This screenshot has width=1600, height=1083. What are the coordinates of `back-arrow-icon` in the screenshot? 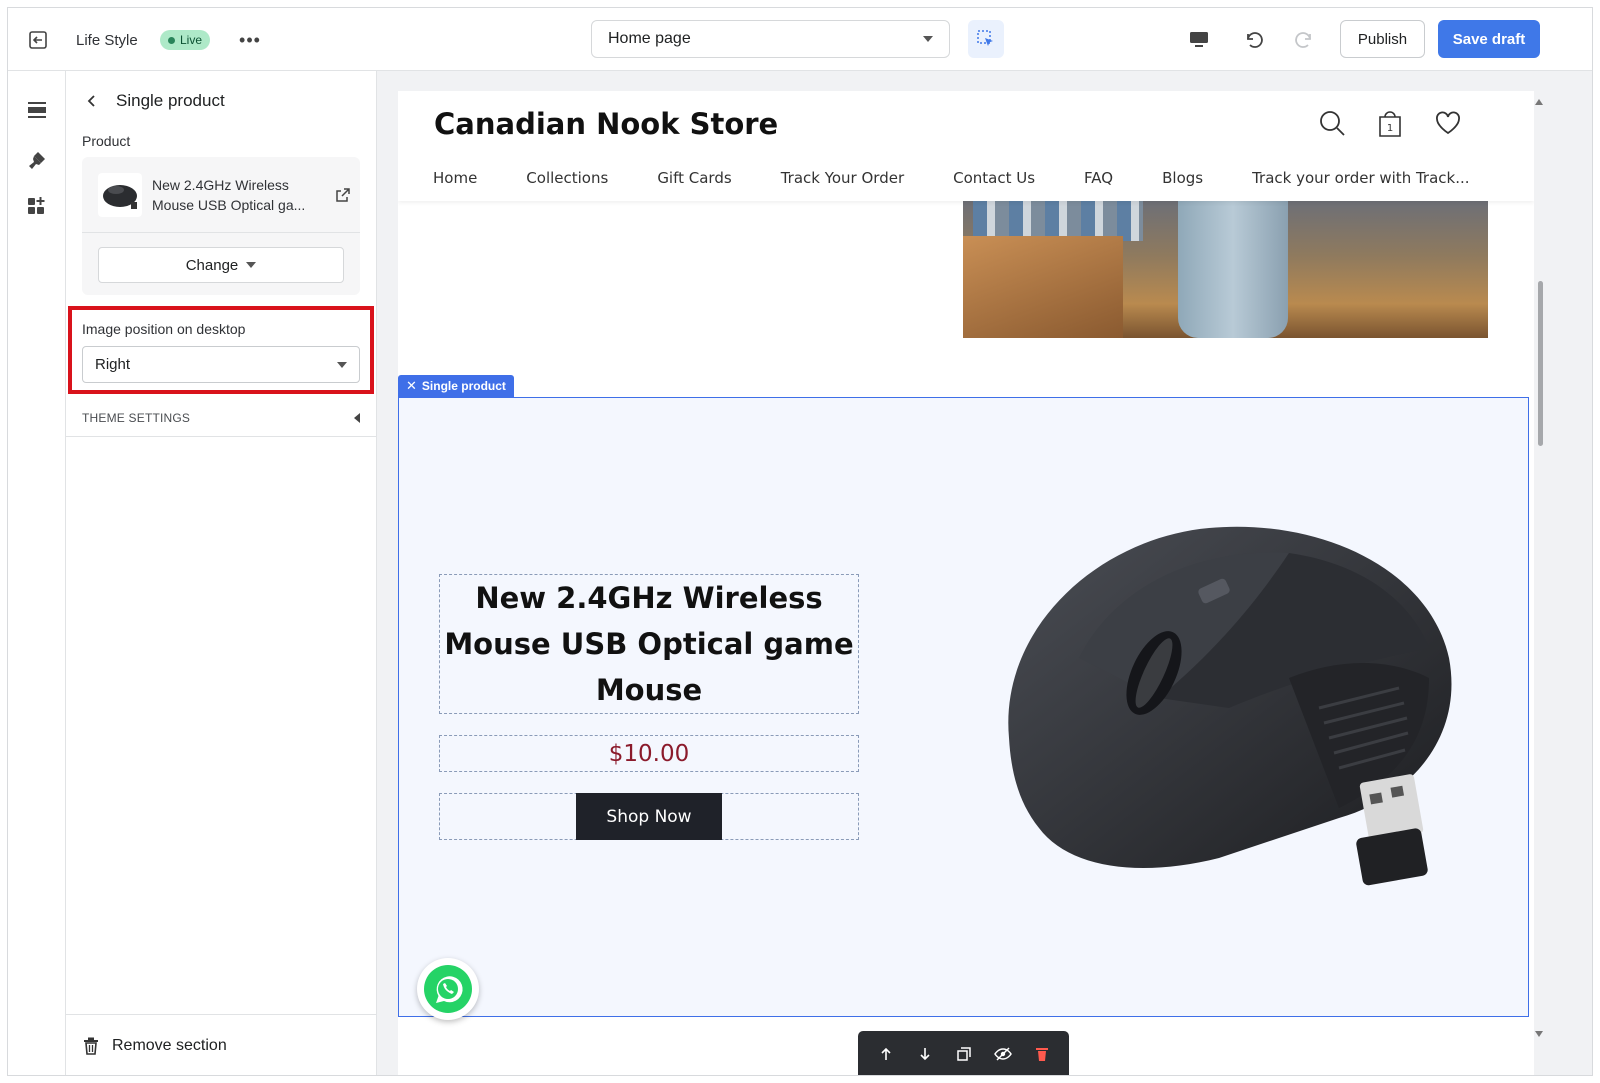 It's located at (92, 101).